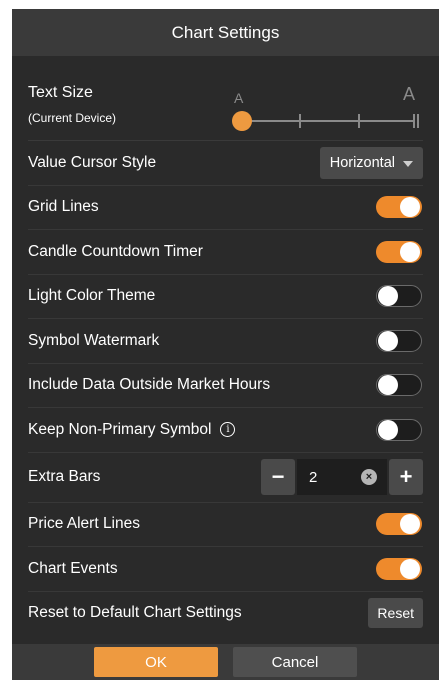 The height and width of the screenshot is (680, 446). I want to click on large-a-label: A, so click(408, 94).